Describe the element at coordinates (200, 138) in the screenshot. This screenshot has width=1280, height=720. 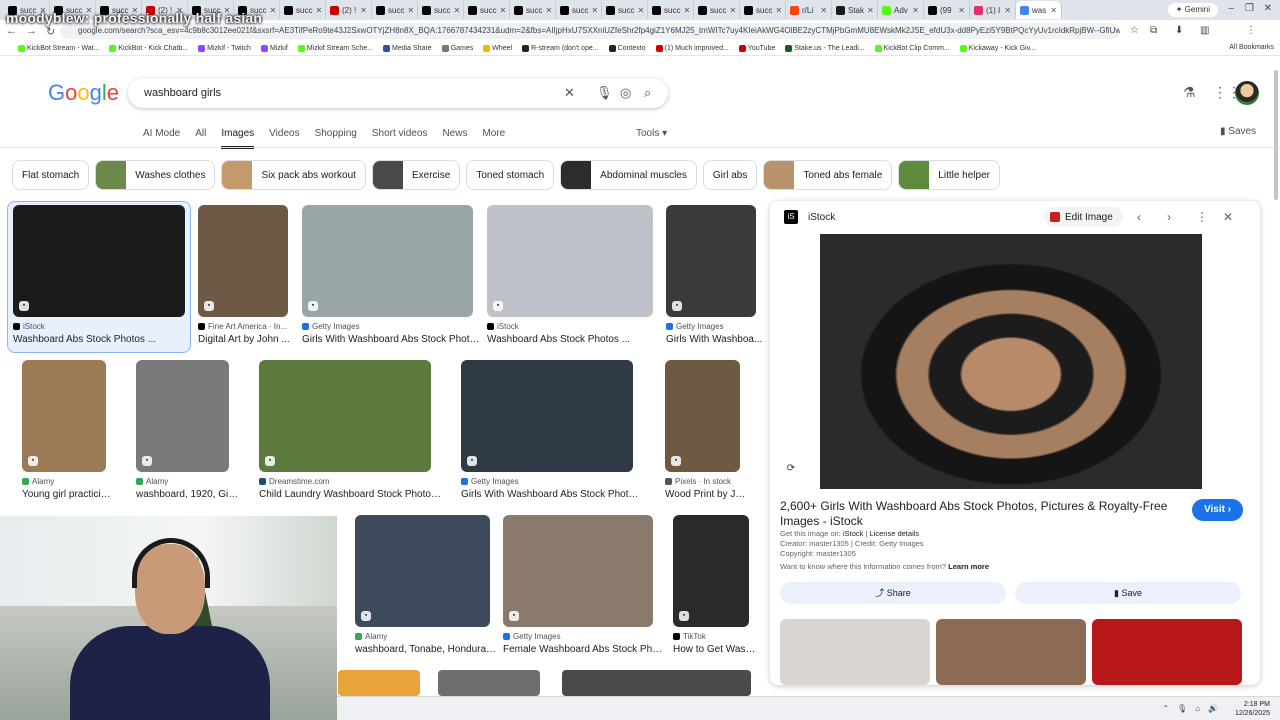
I see `tab-all: All` at that location.